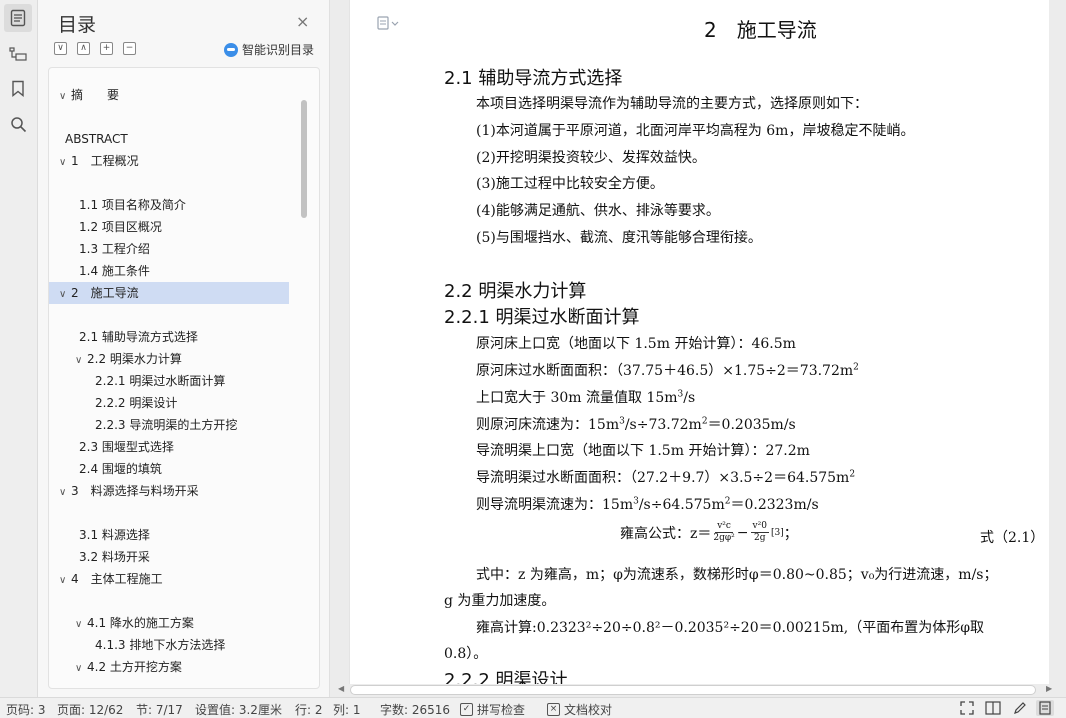 The image size is (1066, 718). What do you see at coordinates (169, 227) in the screenshot?
I see `toc-item: 1.2 项目区概况` at bounding box center [169, 227].